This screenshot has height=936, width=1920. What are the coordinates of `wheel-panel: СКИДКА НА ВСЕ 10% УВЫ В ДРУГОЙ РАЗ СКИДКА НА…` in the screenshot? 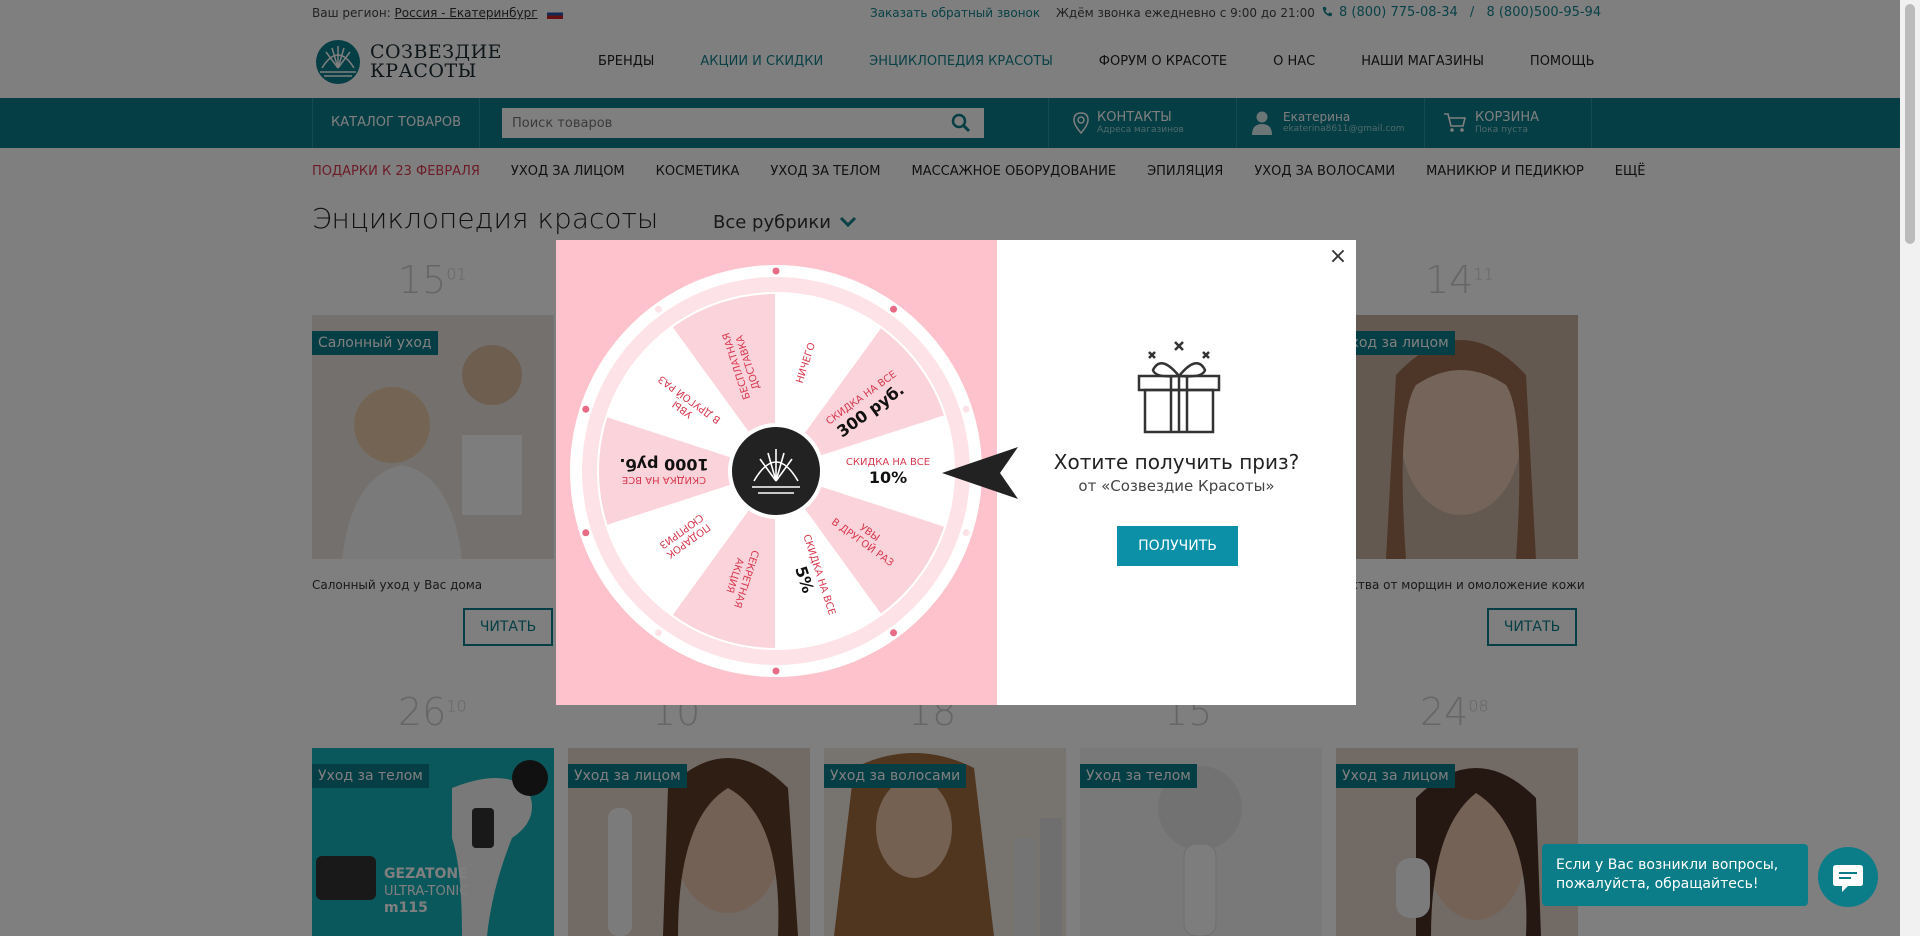 It's located at (787, 472).